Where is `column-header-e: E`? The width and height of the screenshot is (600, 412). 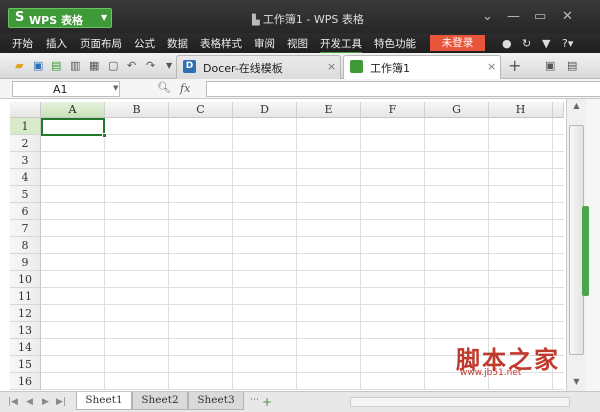
column-header-e: E is located at coordinates (329, 110).